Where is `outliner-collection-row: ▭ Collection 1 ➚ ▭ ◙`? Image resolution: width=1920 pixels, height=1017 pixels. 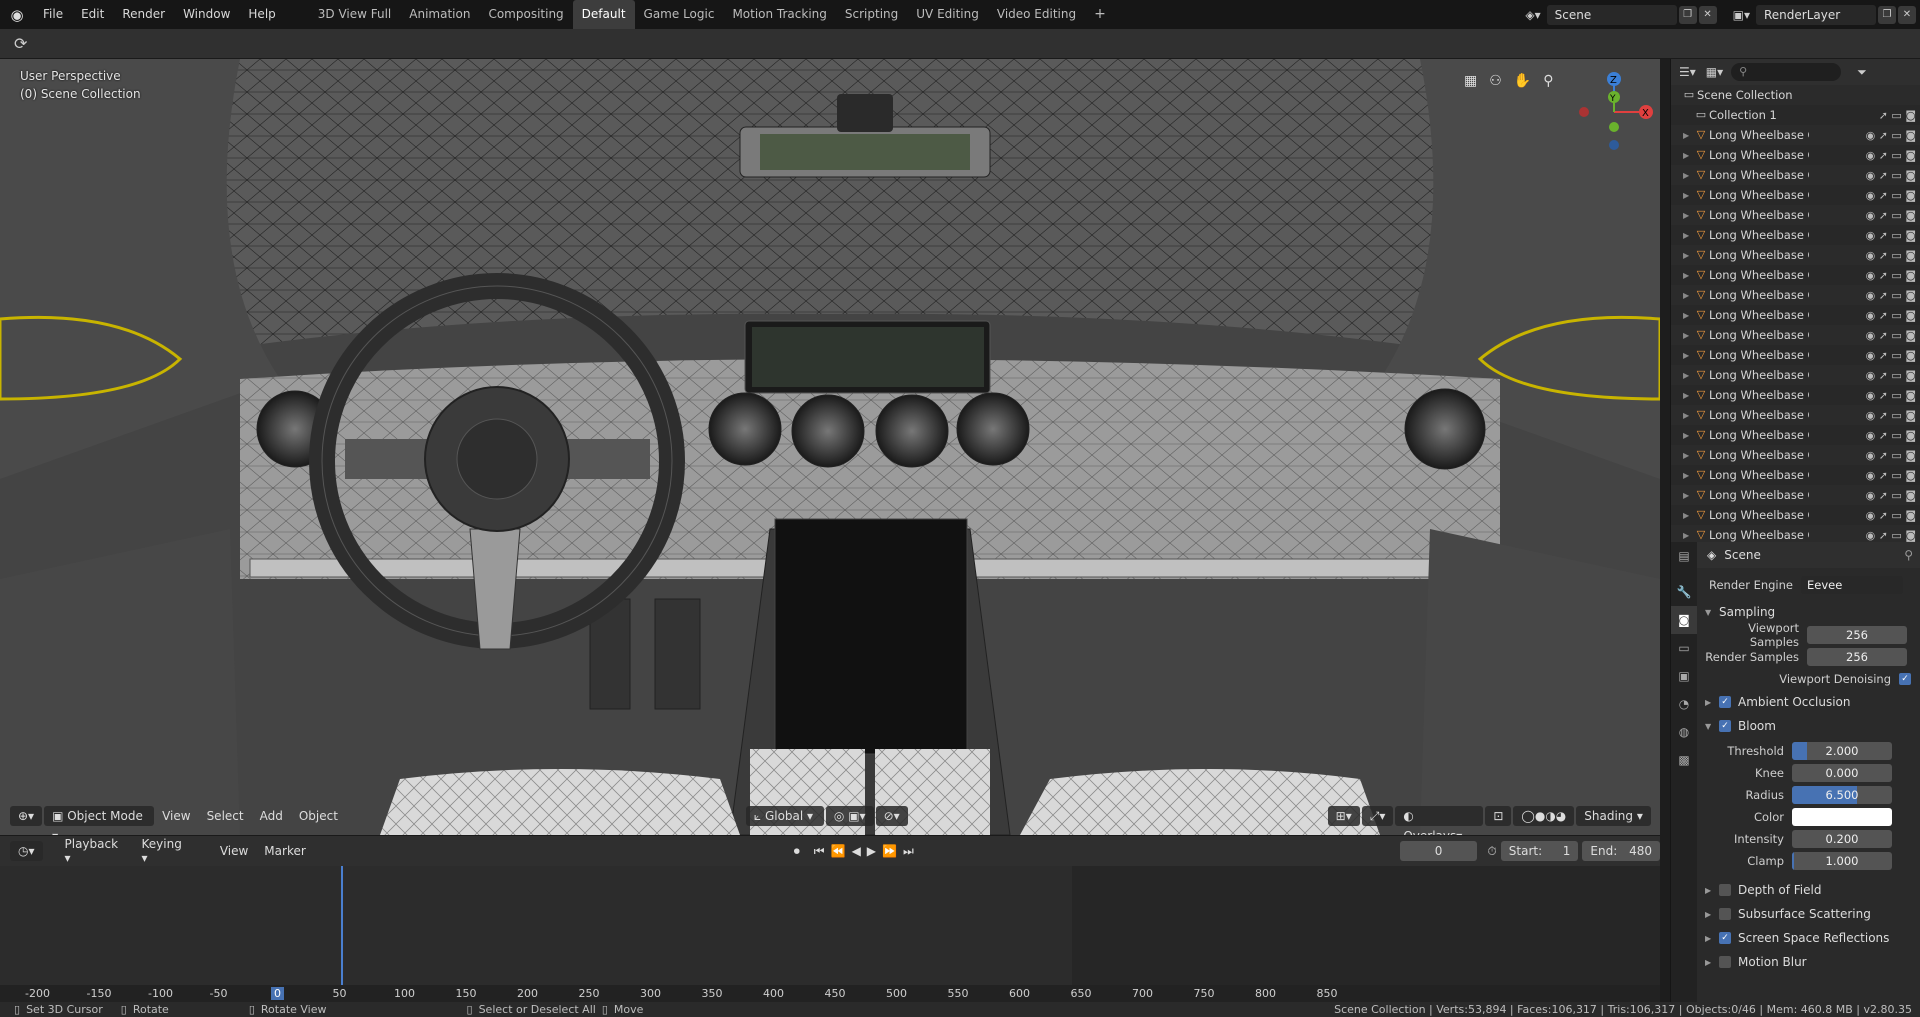 outliner-collection-row: ▭ Collection 1 ➚ ▭ ◙ is located at coordinates (1795, 115).